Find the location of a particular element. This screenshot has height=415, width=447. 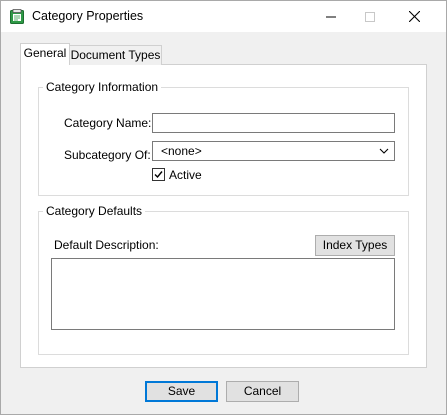

checkmark-icon is located at coordinates (158, 175).